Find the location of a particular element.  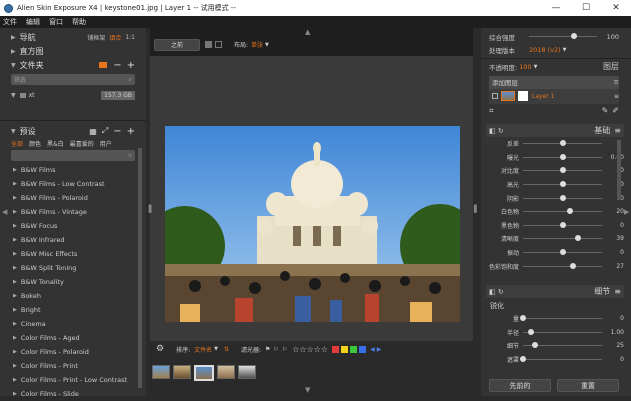

drive-row: ▼ xt 157.3 GB is located at coordinates (73, 95).